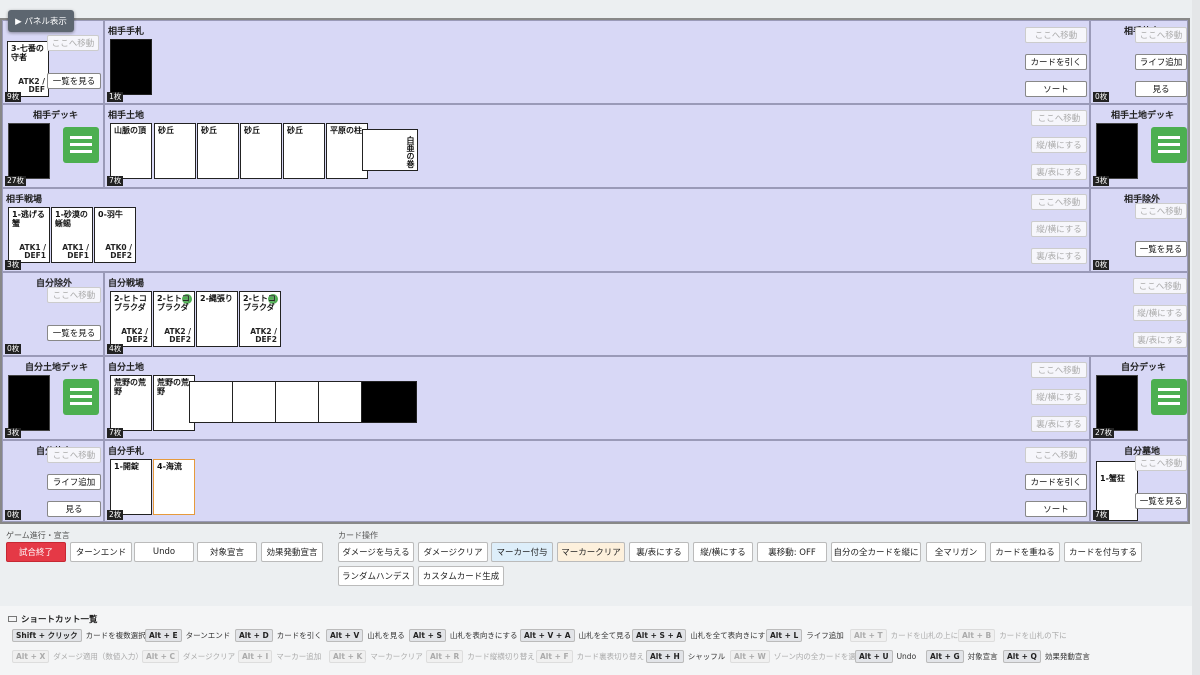 This screenshot has width=1200, height=675. What do you see at coordinates (28, 69) in the screenshot?
I see `opp-deck-side-top-card: 3-七番の守者 ATK2 / DEF` at bounding box center [28, 69].